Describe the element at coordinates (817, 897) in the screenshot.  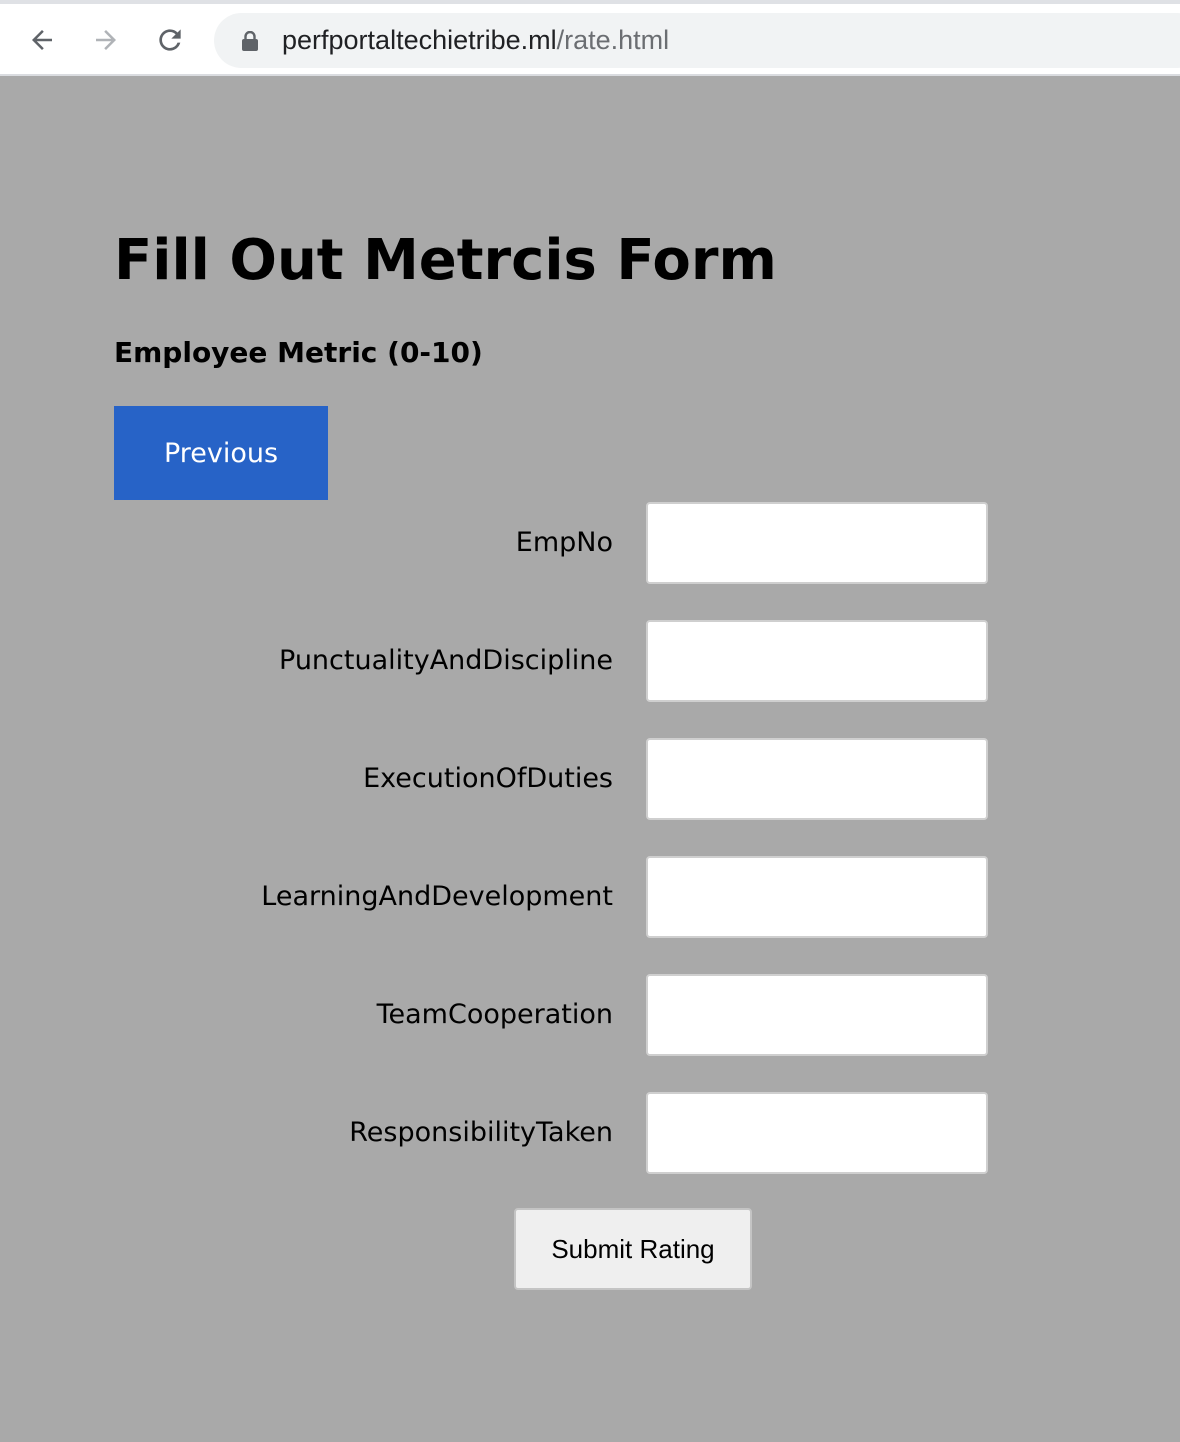
I see `learning-input` at that location.